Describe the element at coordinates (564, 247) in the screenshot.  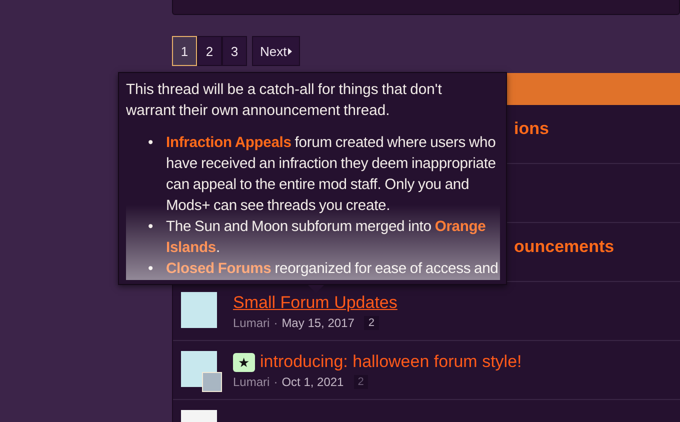
I see `thread-title: ouncements` at that location.